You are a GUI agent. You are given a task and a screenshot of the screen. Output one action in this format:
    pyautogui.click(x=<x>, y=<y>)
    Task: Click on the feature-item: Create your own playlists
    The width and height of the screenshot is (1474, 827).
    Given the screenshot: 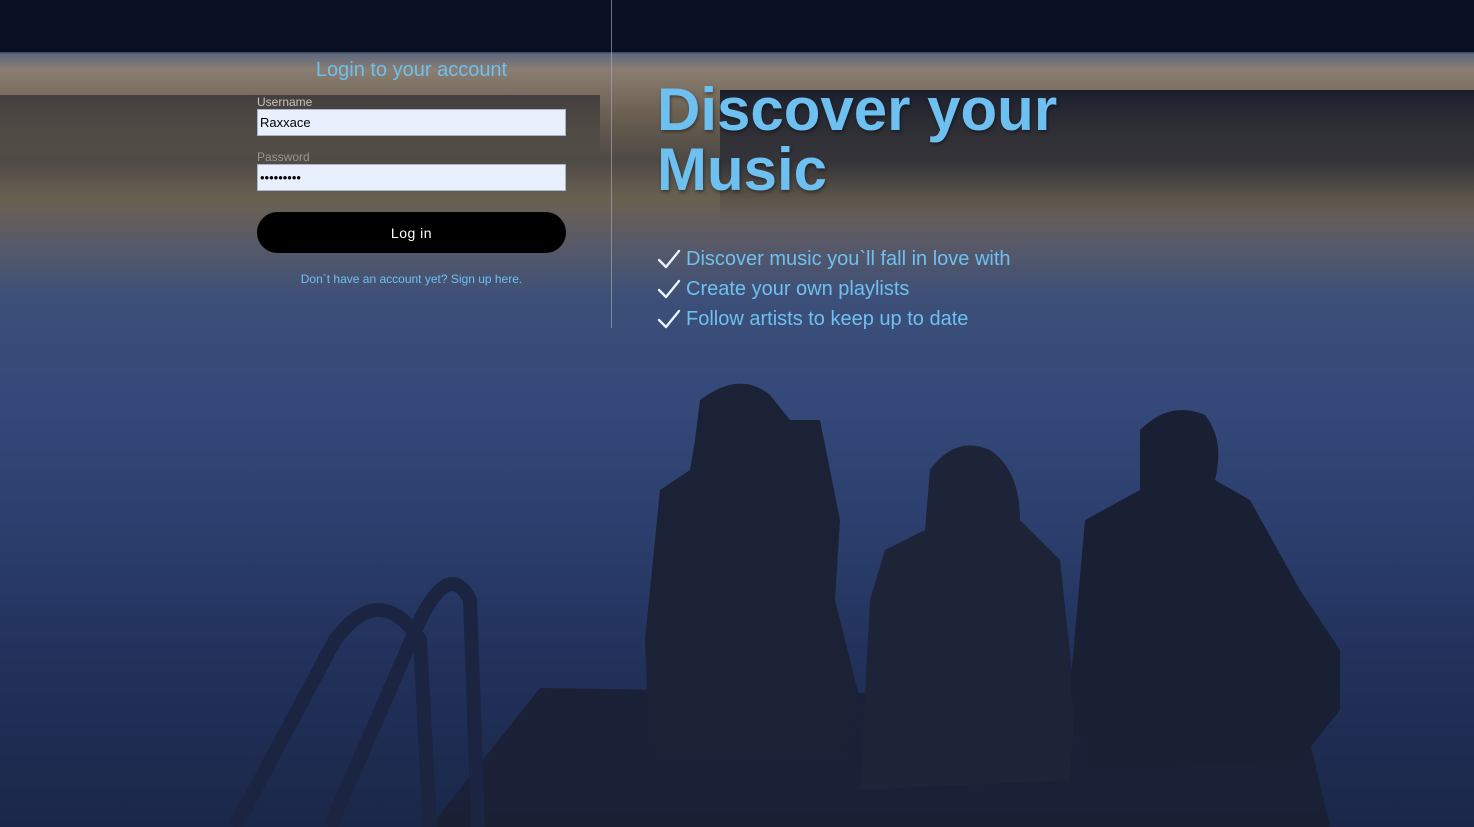 What is the action you would take?
    pyautogui.click(x=1037, y=289)
    